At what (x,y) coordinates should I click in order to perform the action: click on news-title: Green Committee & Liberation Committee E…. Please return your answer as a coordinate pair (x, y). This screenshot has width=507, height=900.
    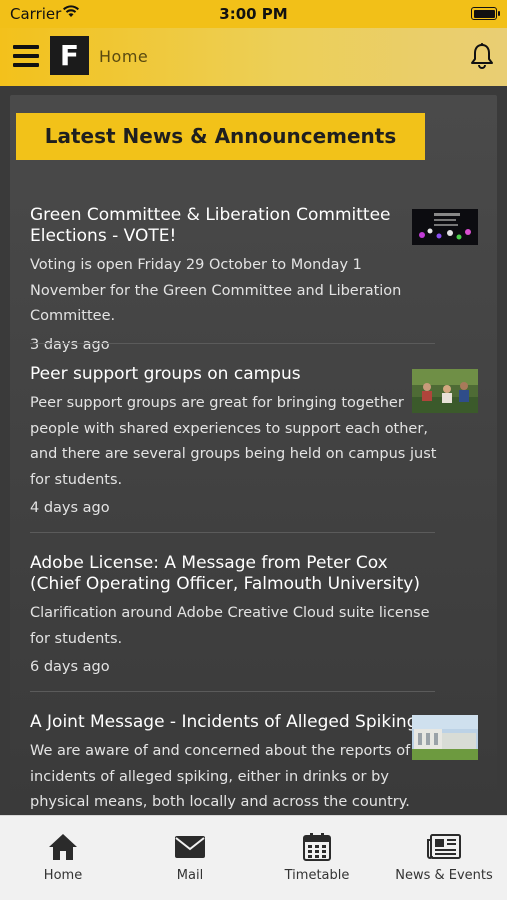
    Looking at the image, I should click on (235, 226).